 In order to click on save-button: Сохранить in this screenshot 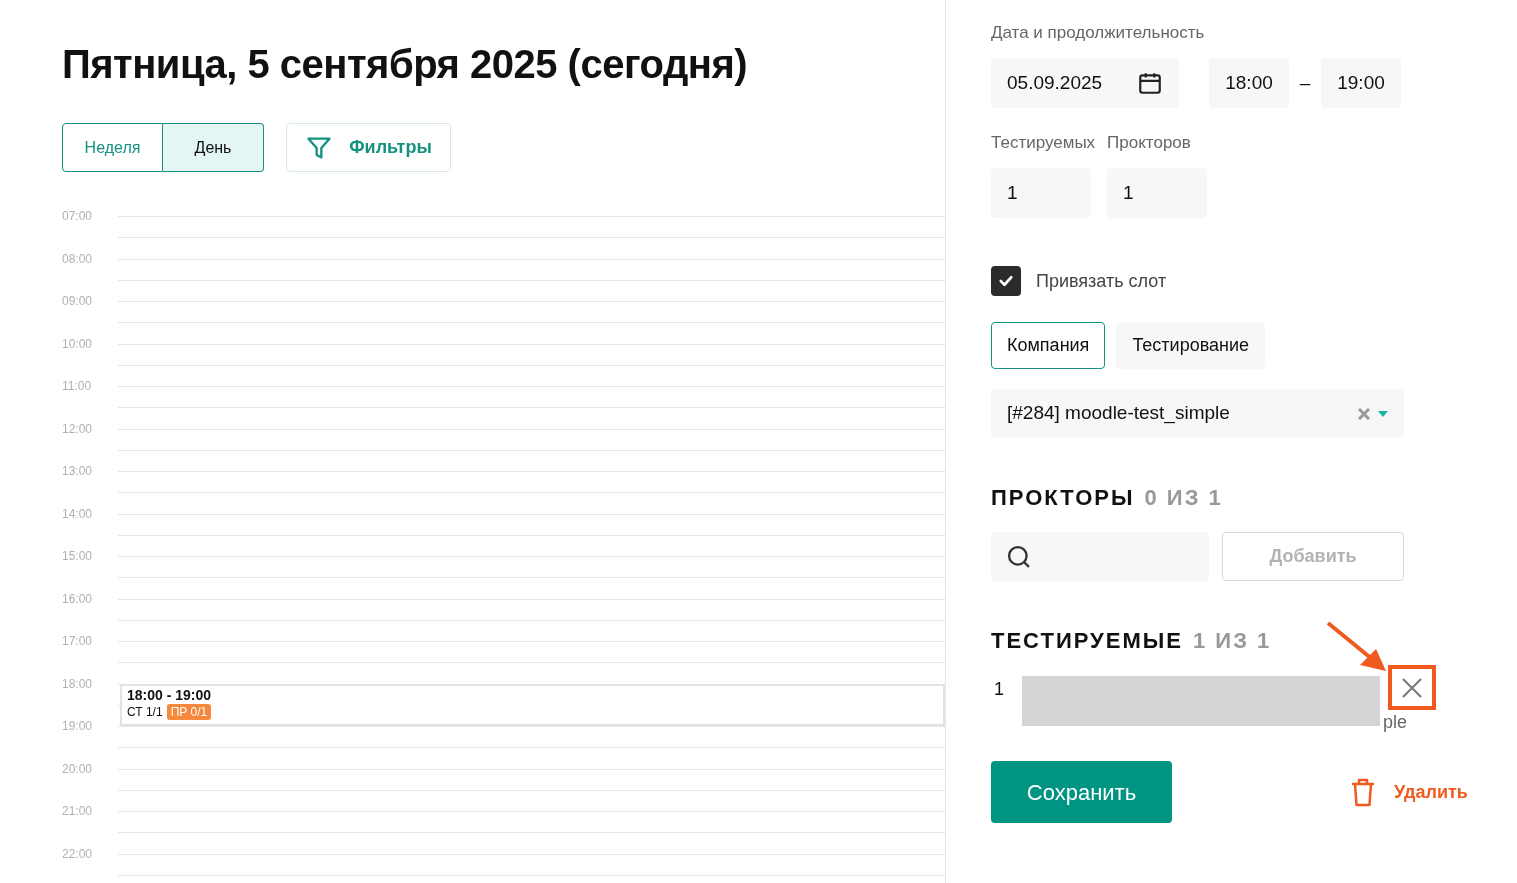, I will do `click(1081, 792)`.